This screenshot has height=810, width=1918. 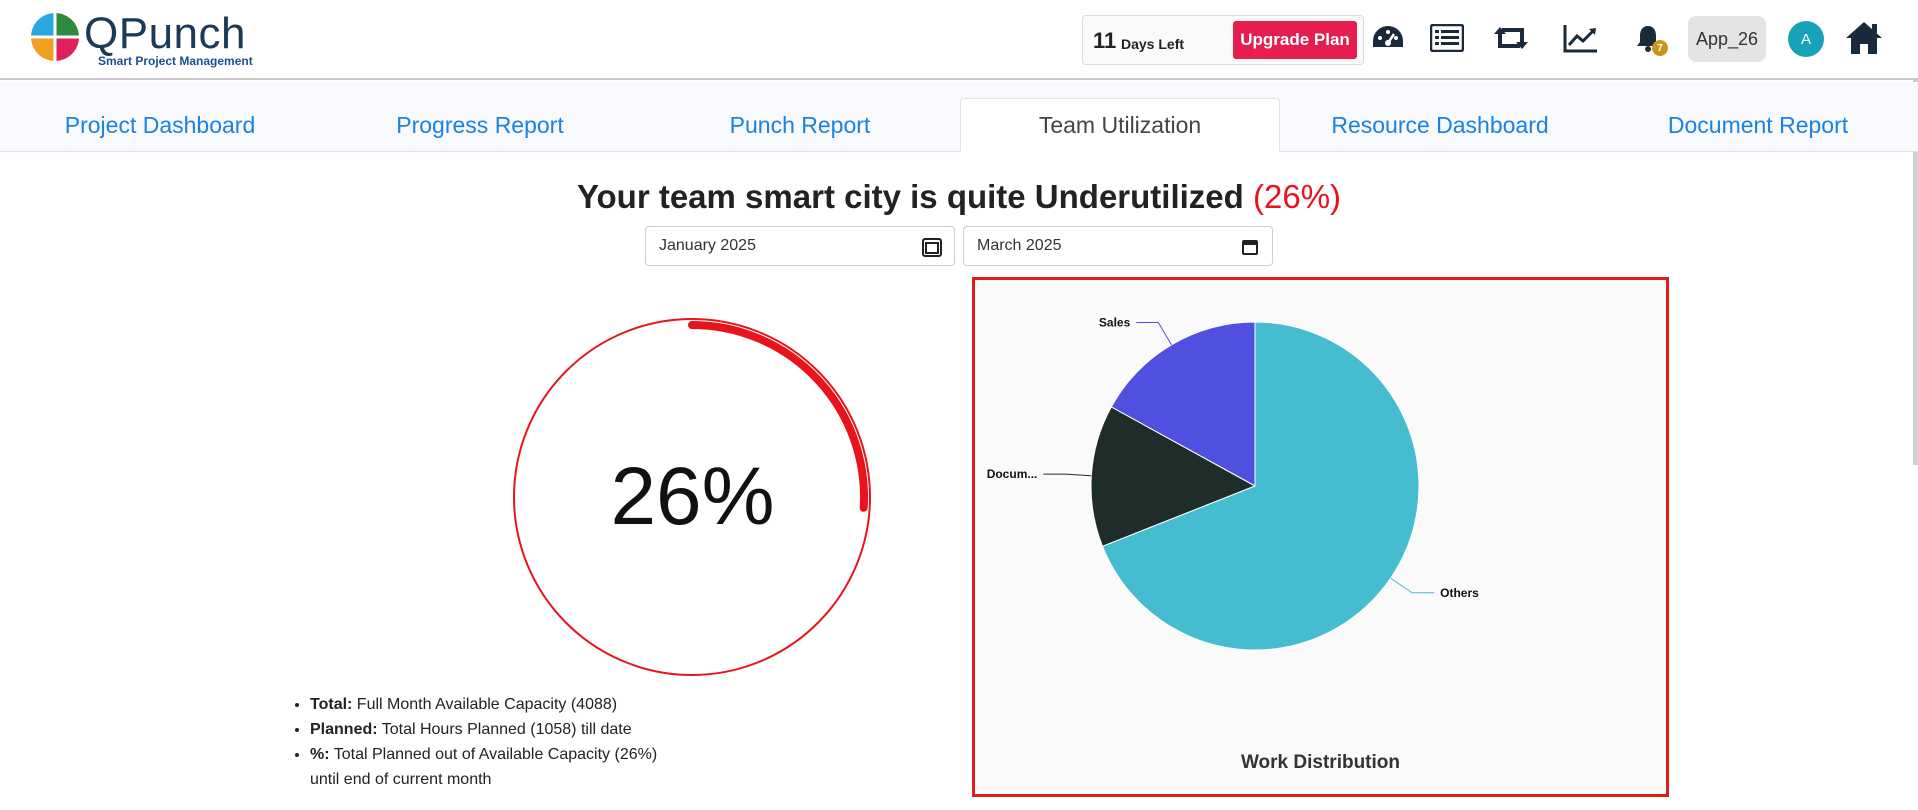 I want to click on logo-mark-icon, so click(x=55, y=37).